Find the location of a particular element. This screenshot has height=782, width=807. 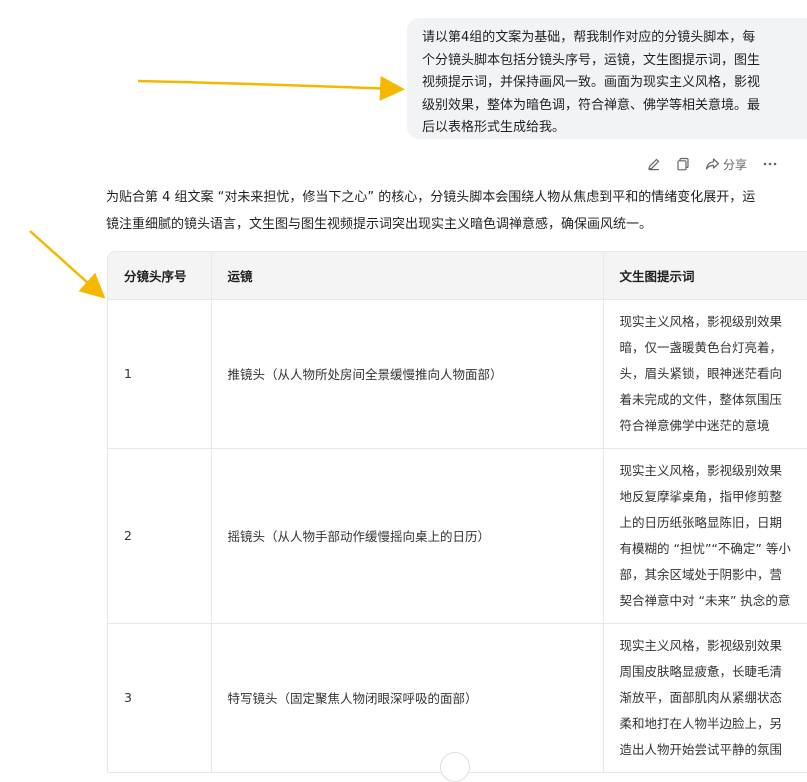

edit-button is located at coordinates (654, 164).